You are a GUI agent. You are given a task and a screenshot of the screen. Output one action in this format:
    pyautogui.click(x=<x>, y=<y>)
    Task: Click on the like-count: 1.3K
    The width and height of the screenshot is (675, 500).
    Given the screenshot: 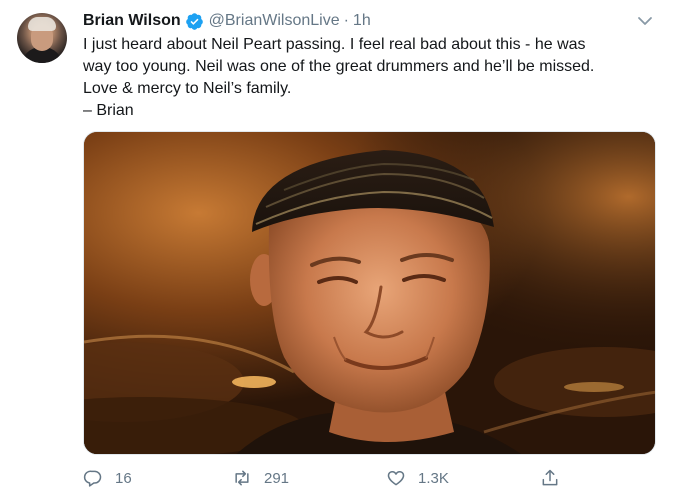 What is the action you would take?
    pyautogui.click(x=433, y=478)
    